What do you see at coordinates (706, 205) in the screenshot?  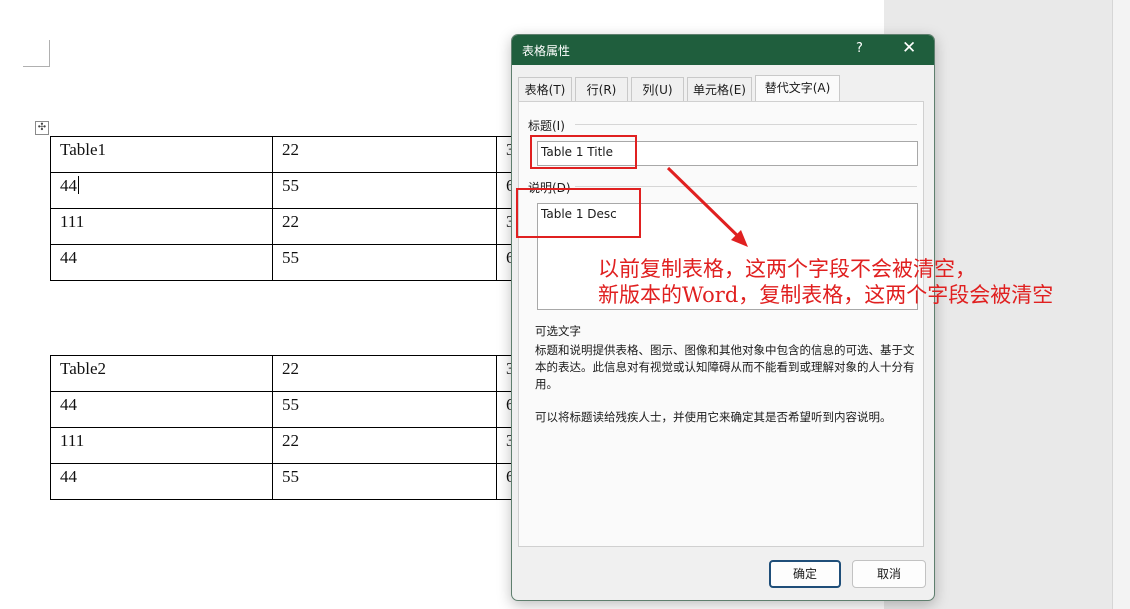 I see `arrow-line` at bounding box center [706, 205].